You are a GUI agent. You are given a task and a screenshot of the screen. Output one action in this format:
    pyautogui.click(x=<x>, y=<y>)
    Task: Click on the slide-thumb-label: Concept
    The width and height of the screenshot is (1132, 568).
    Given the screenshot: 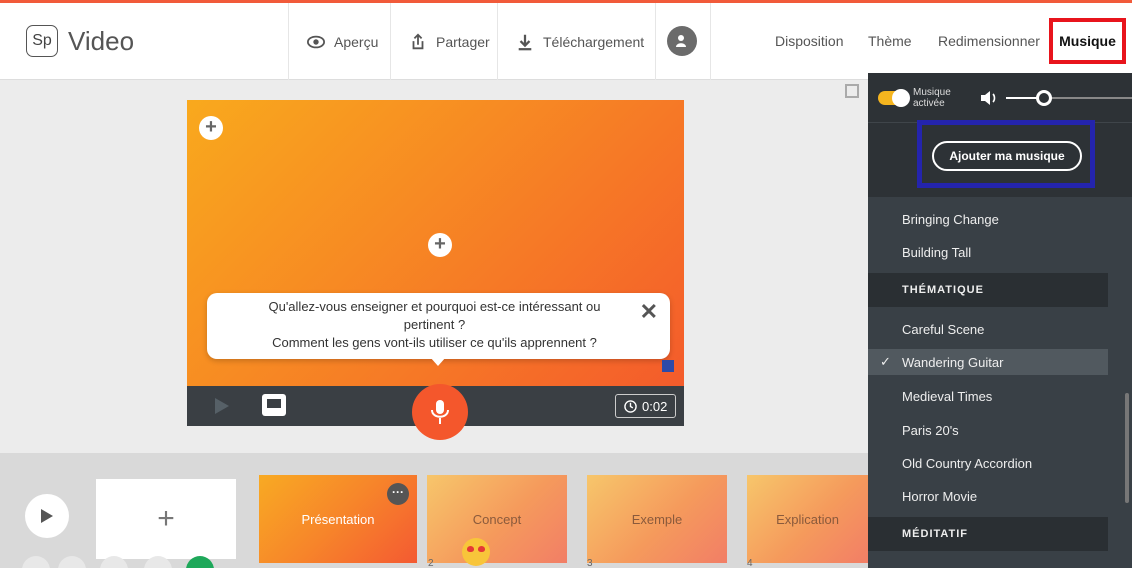 What is the action you would take?
    pyautogui.click(x=497, y=519)
    